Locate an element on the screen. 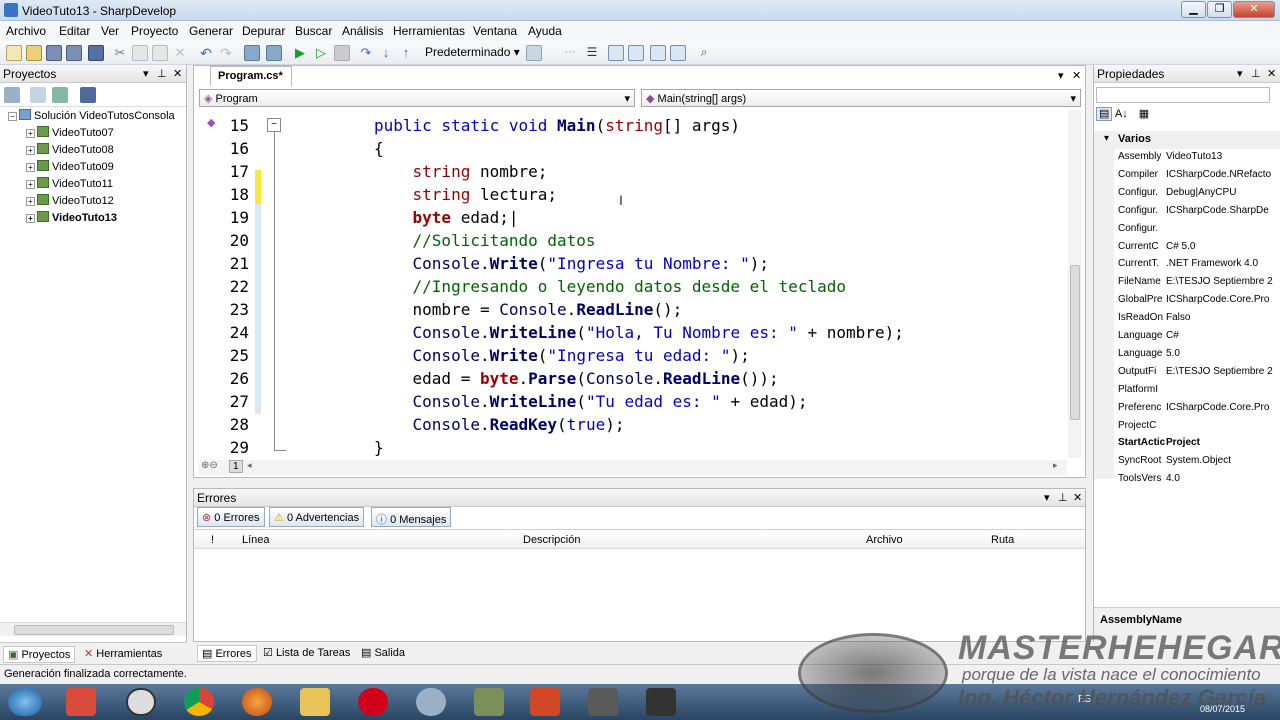 This screenshot has width=1280, height=720. tab-lista-de-tareas: ☑ Lista de Tareas is located at coordinates (306, 652).